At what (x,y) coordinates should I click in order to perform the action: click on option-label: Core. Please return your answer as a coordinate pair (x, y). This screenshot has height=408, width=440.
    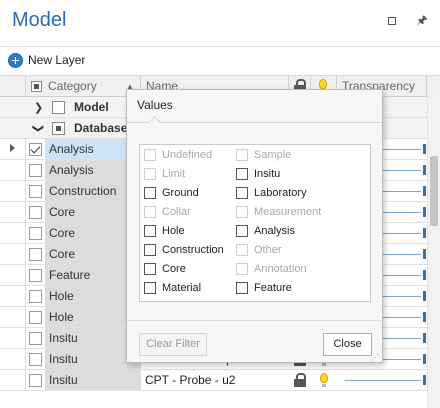
    Looking at the image, I should click on (174, 269).